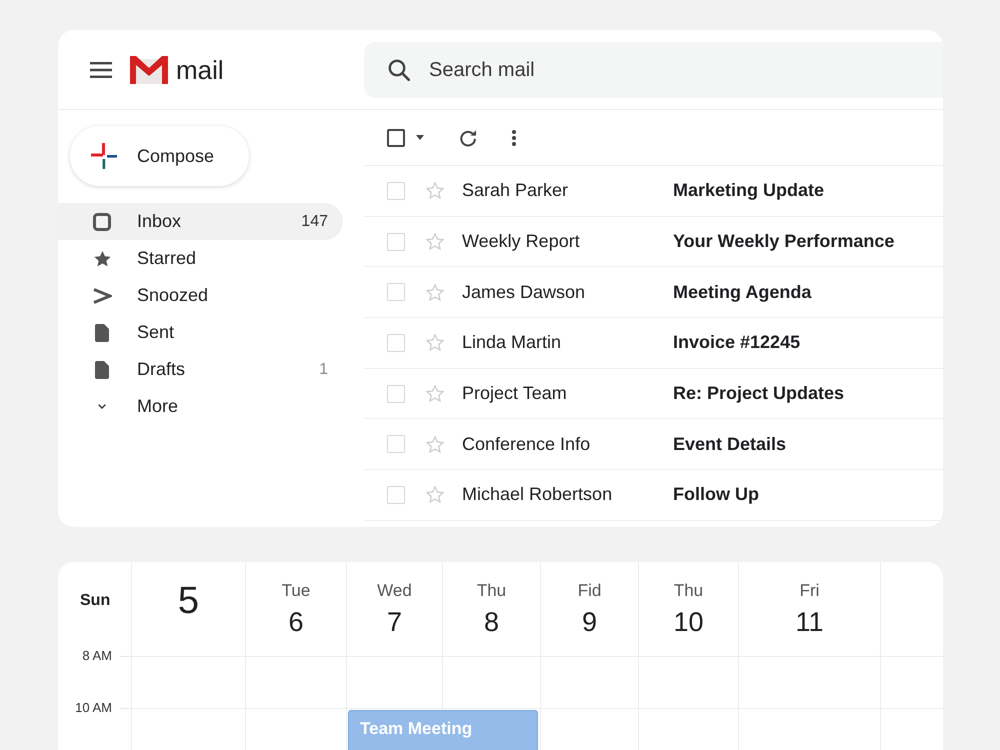 The width and height of the screenshot is (1000, 750). What do you see at coordinates (783, 242) in the screenshot?
I see `email-subject: Your Weekly Performance` at bounding box center [783, 242].